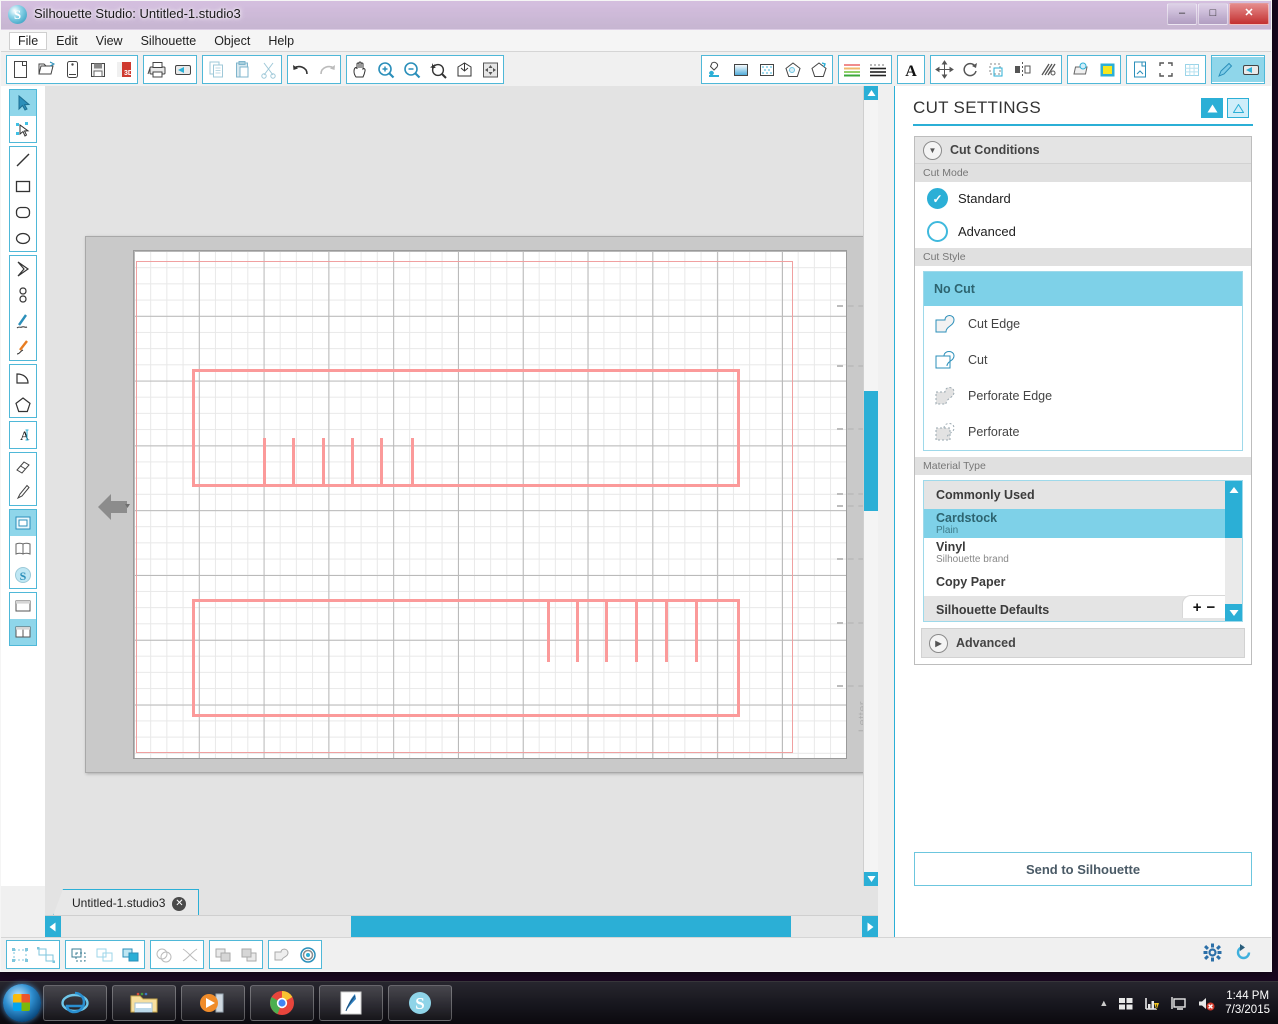  Describe the element at coordinates (871, 93) in the screenshot. I see `scroll-up-button` at that location.